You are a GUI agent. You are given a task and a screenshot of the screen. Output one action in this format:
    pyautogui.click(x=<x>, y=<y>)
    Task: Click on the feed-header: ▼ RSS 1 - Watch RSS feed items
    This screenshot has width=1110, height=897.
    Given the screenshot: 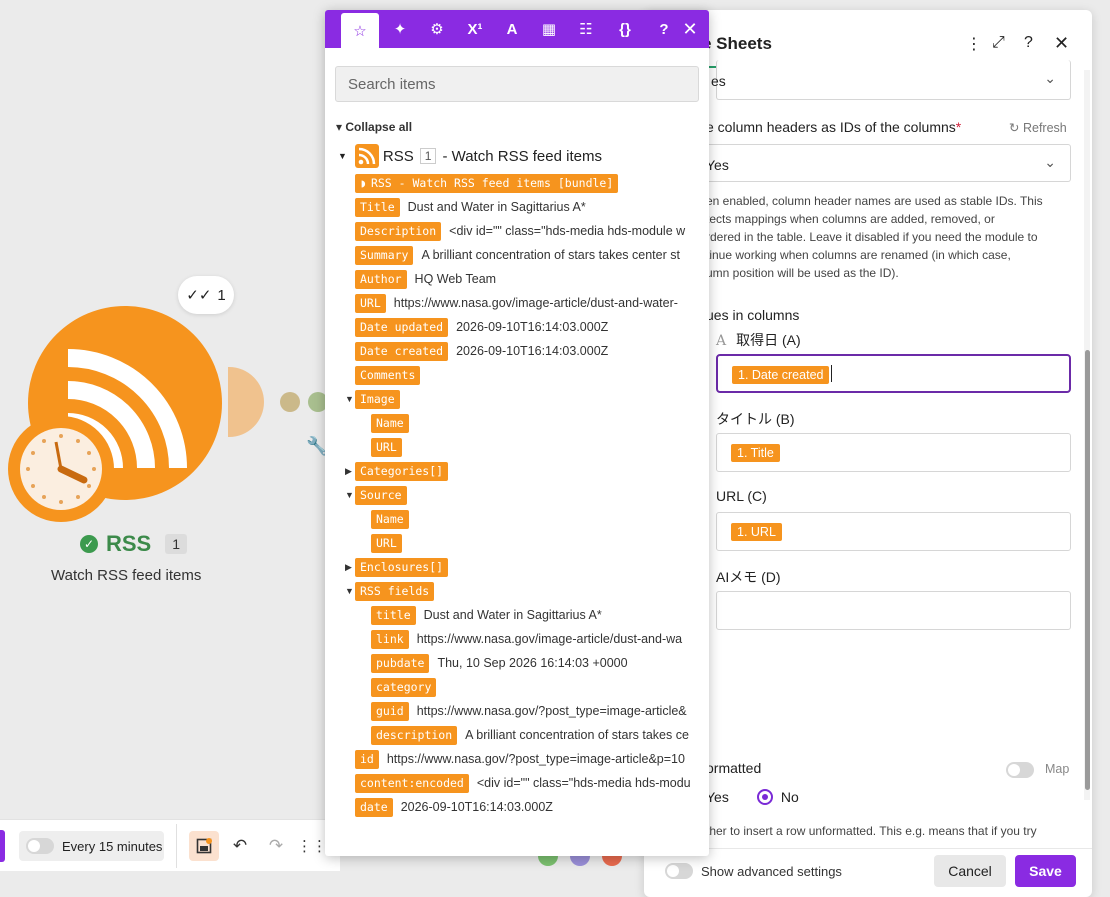 What is the action you would take?
    pyautogui.click(x=470, y=156)
    